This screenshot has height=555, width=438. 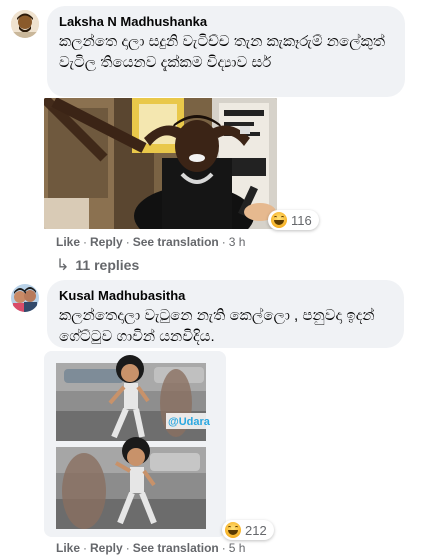 What do you see at coordinates (256, 530) in the screenshot?
I see `reaction-count-value: 212` at bounding box center [256, 530].